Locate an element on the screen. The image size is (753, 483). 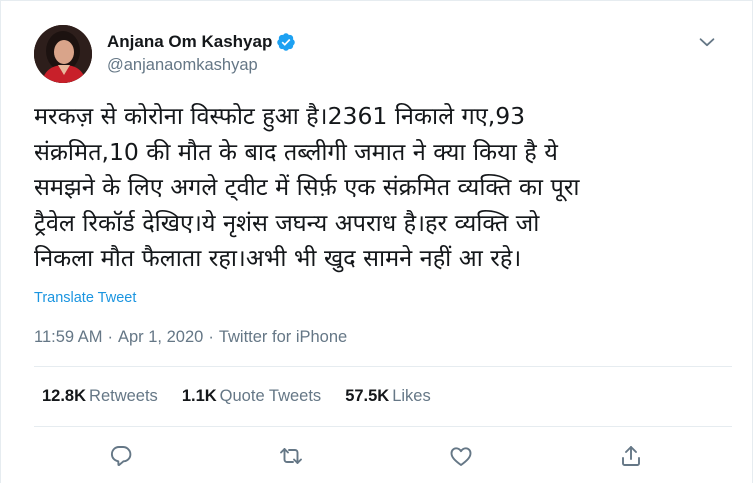
like-button is located at coordinates (461, 456).